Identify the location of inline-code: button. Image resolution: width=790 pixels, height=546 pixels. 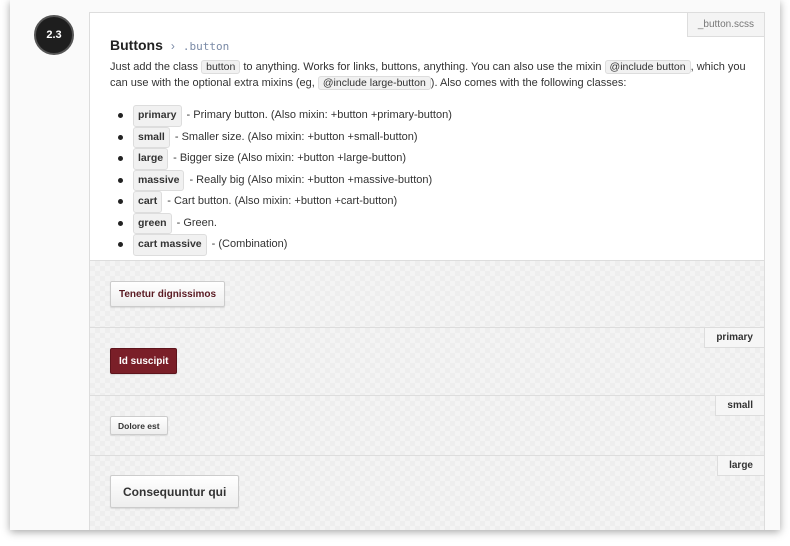
(221, 67).